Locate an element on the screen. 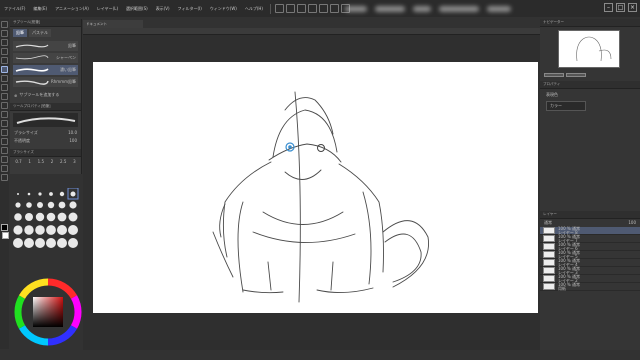  tab-pencil: 鉛筆 is located at coordinates (20, 33).